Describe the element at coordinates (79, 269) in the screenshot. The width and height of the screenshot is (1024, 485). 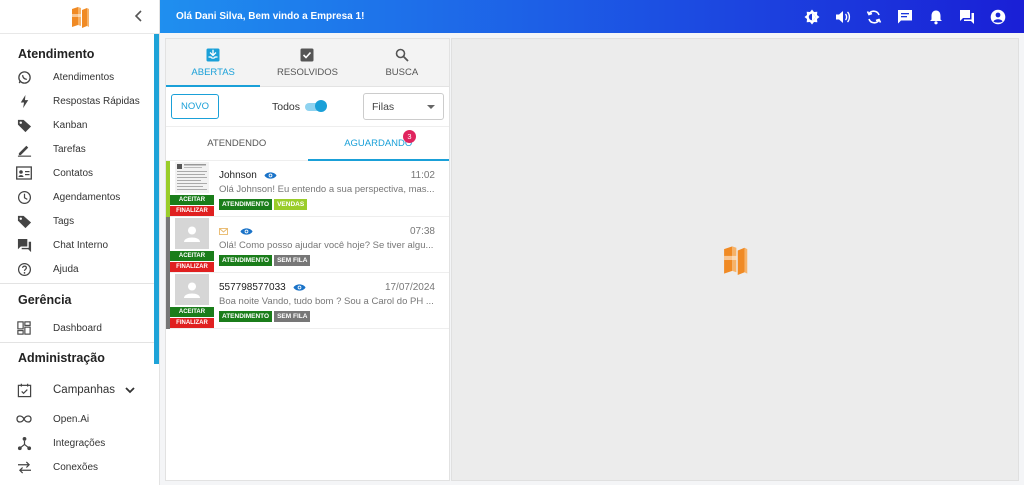
I see `menu-item-ajuda: Ajuda` at that location.